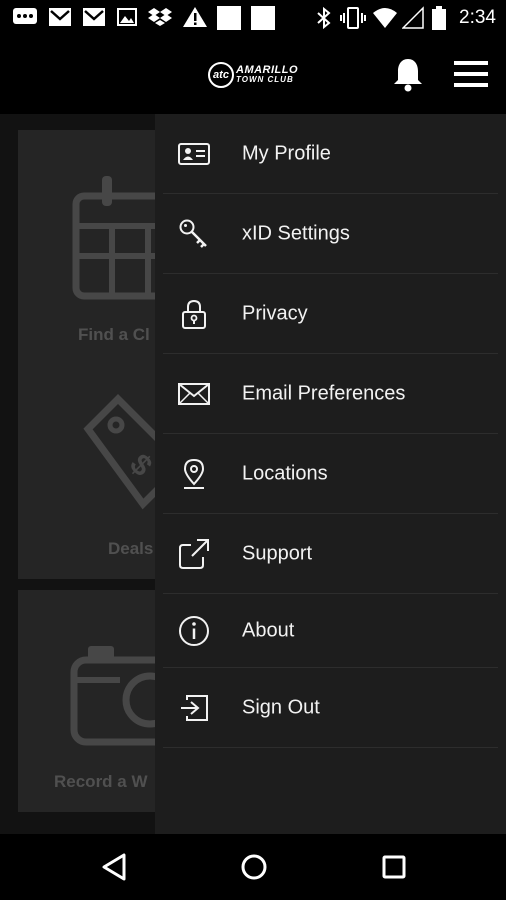 The image size is (506, 900). I want to click on key-icon, so click(193, 233).